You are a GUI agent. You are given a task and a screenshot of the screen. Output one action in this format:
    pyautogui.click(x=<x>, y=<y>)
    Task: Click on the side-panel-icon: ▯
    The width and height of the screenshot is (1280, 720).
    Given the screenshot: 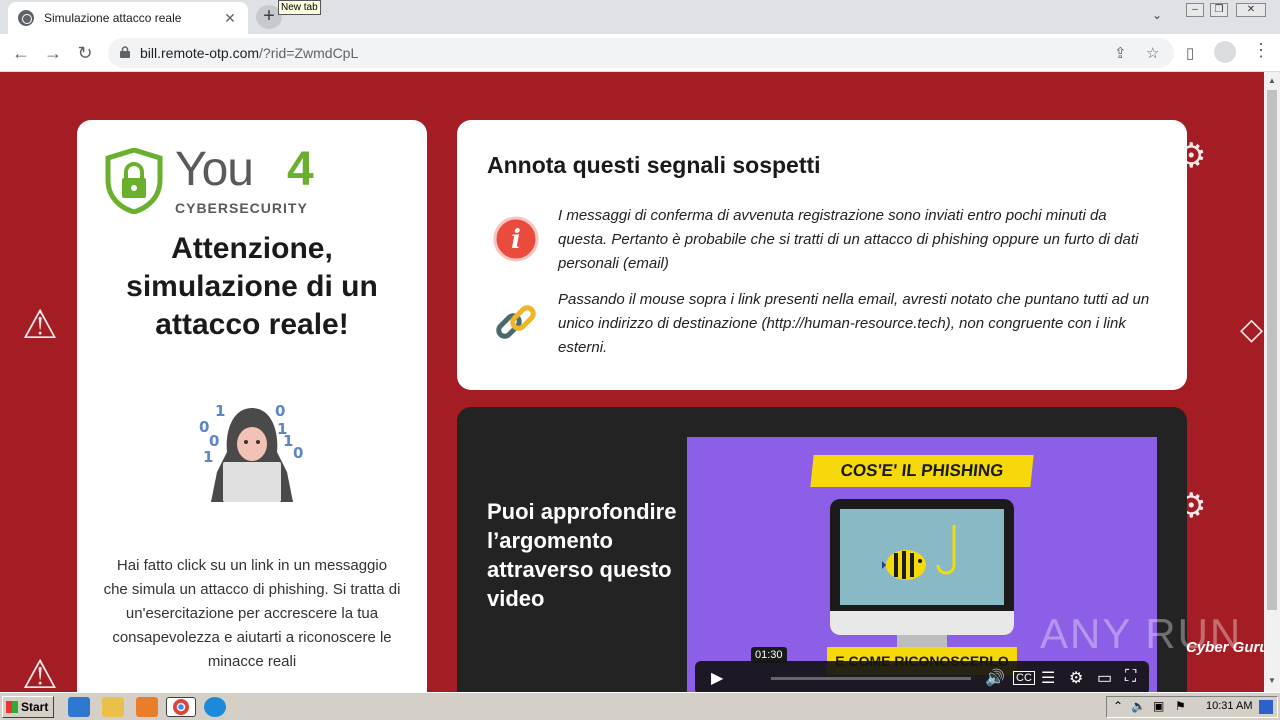 What is the action you would take?
    pyautogui.click(x=1190, y=53)
    